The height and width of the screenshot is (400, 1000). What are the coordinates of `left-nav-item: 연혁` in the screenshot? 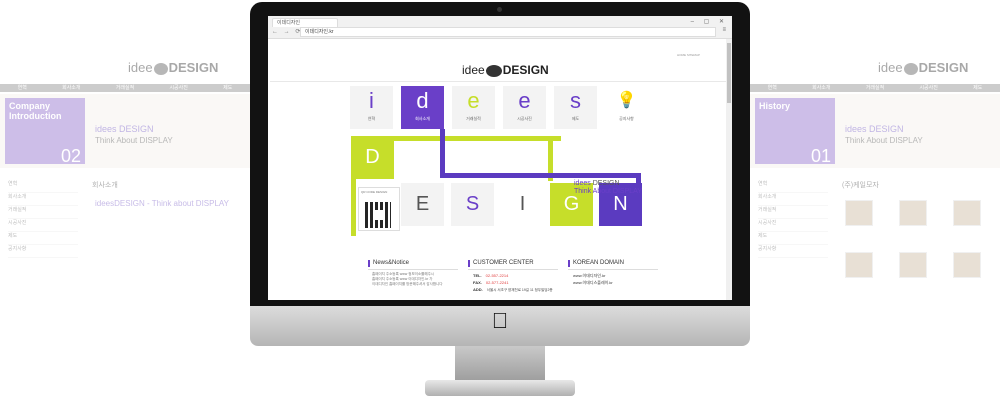 It's located at (43, 186).